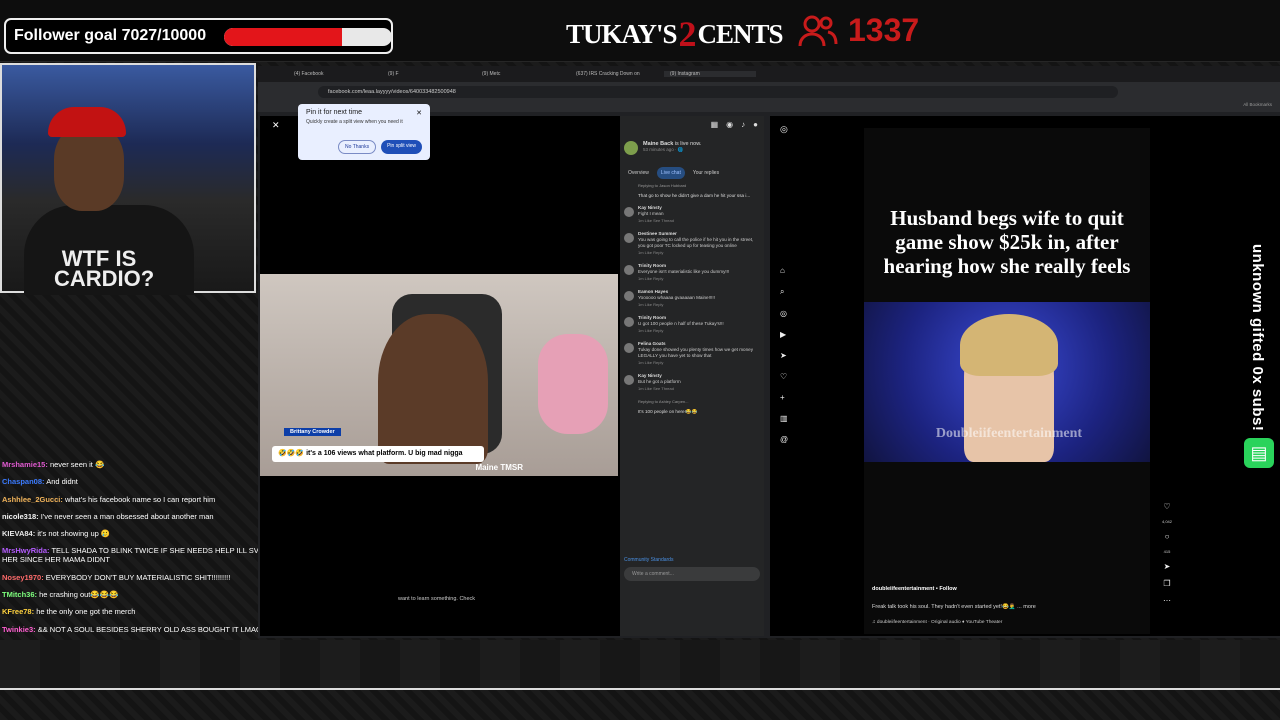  What do you see at coordinates (914, 589) in the screenshot?
I see `reel-user: doubleiifeentertainment • Follow` at bounding box center [914, 589].